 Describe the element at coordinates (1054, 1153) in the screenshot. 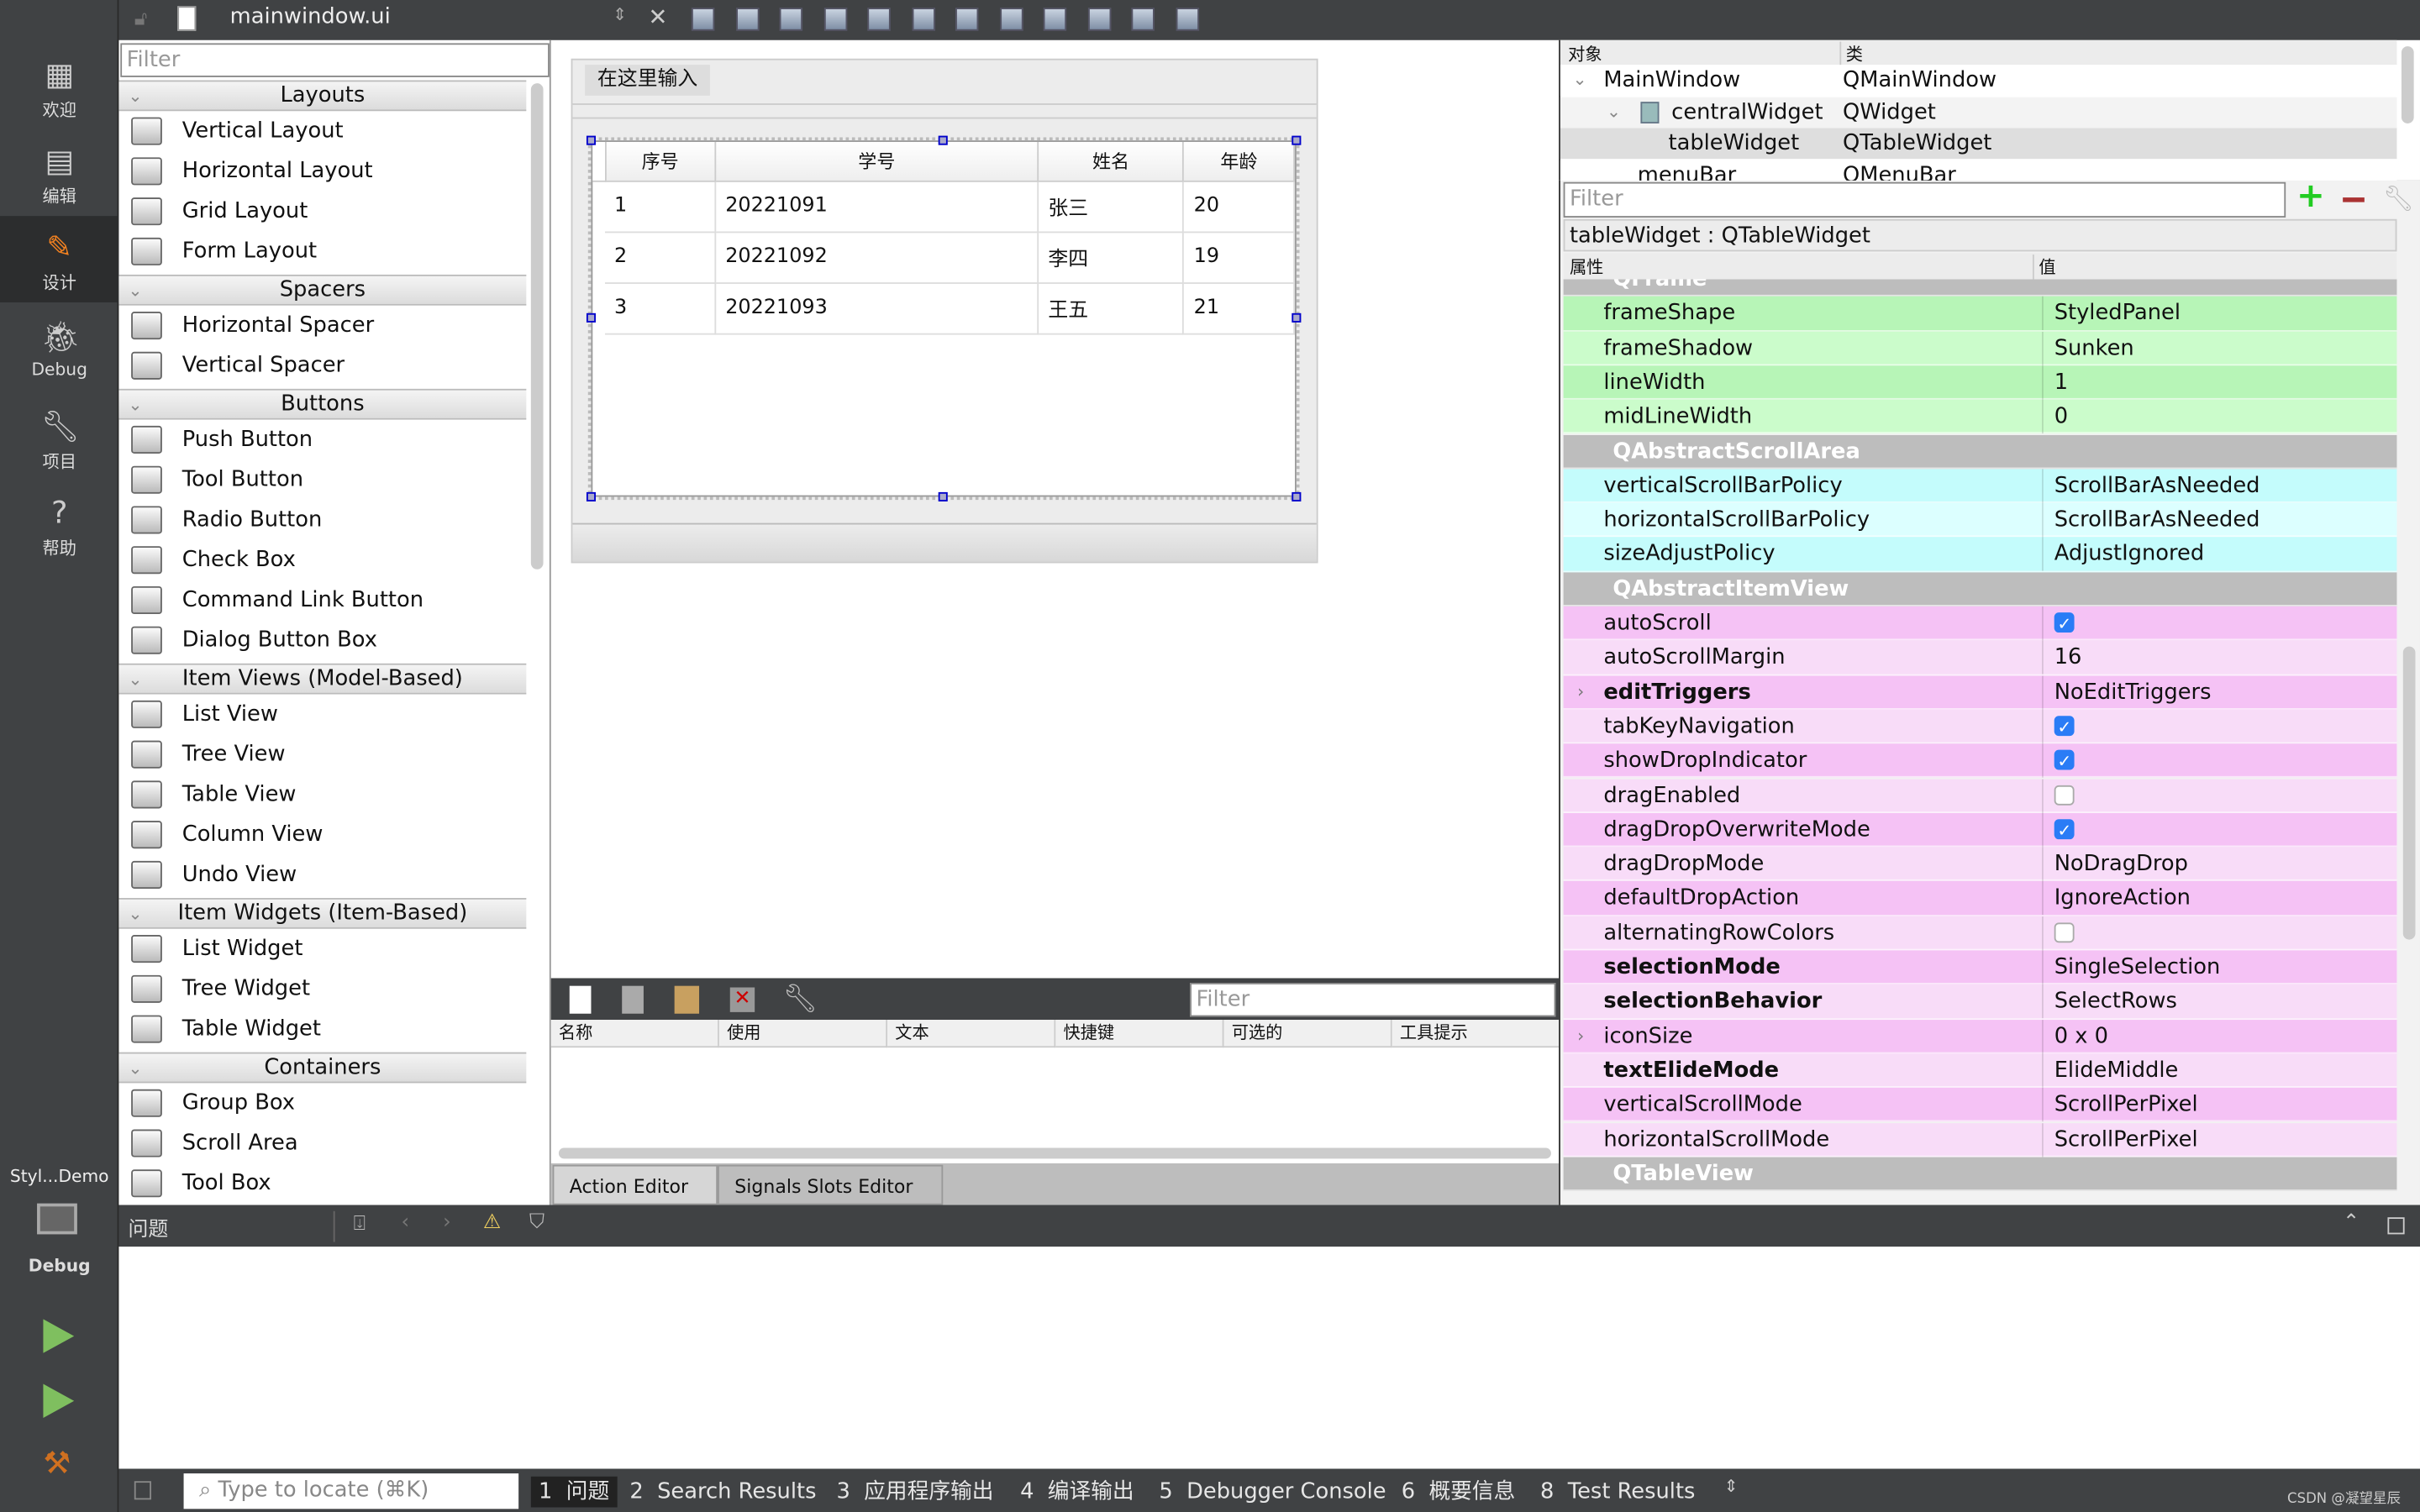

I see `action-editor-scrollbar` at that location.